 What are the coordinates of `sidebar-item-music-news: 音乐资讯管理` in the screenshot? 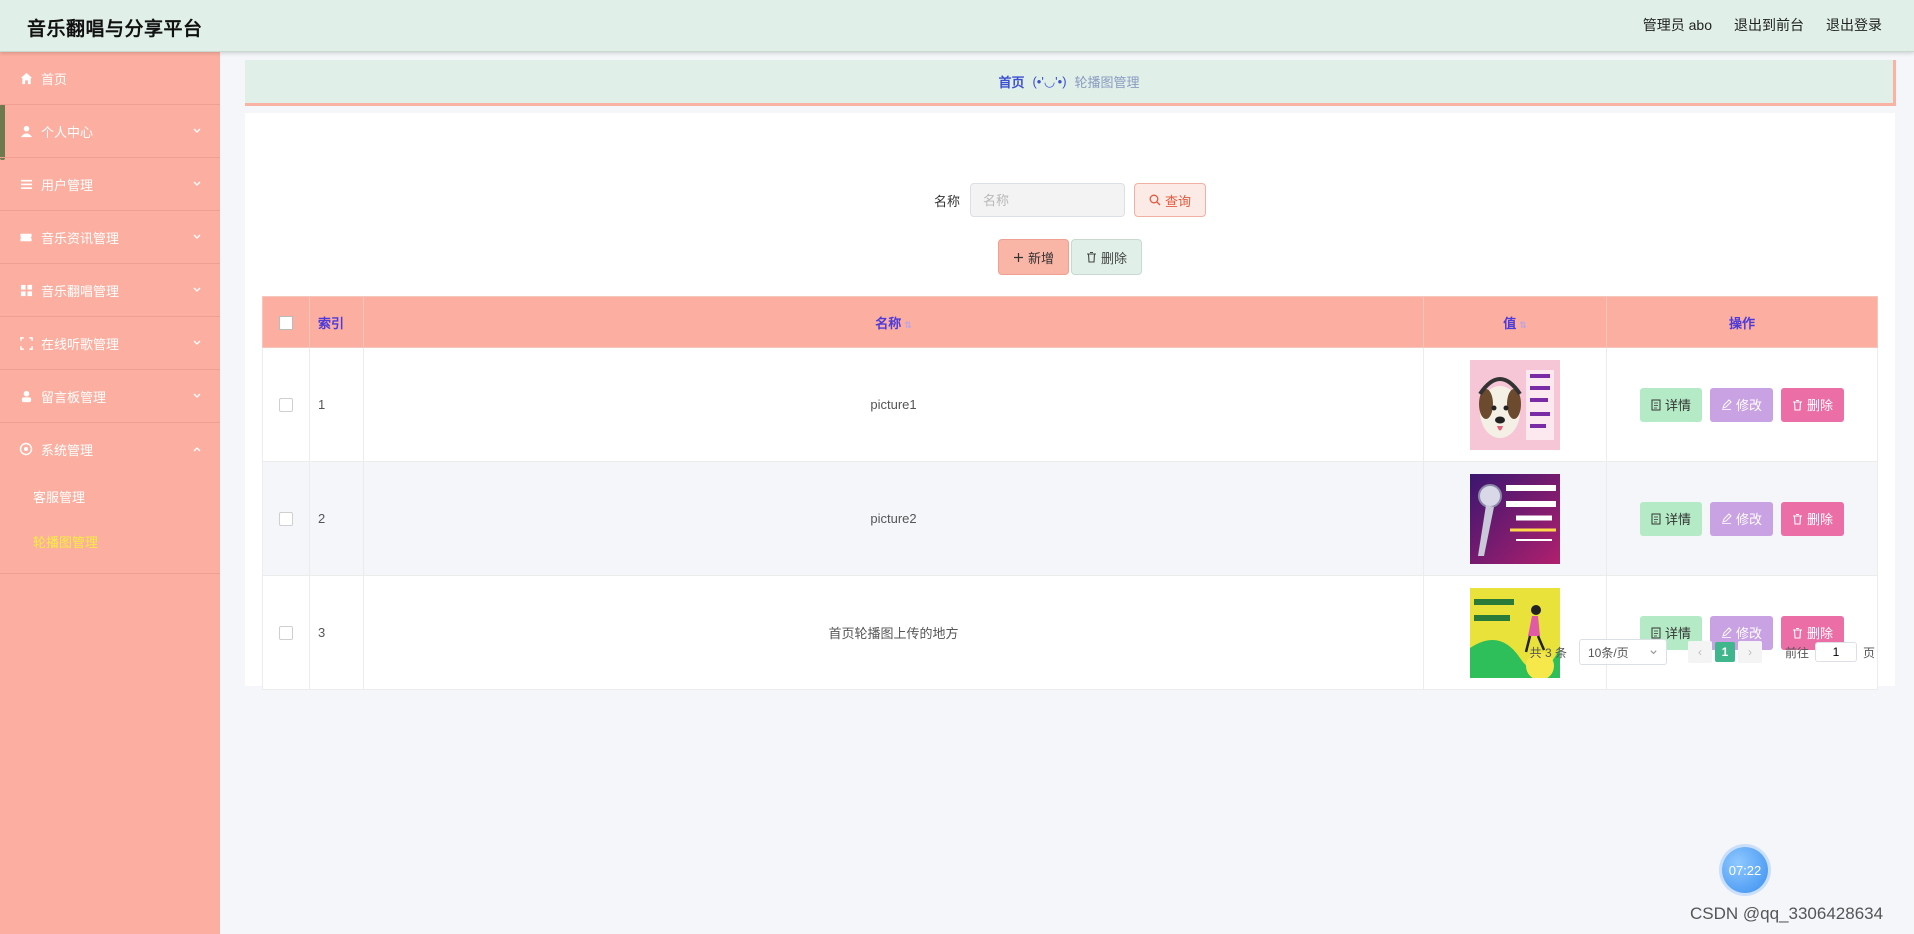 It's located at (110, 237).